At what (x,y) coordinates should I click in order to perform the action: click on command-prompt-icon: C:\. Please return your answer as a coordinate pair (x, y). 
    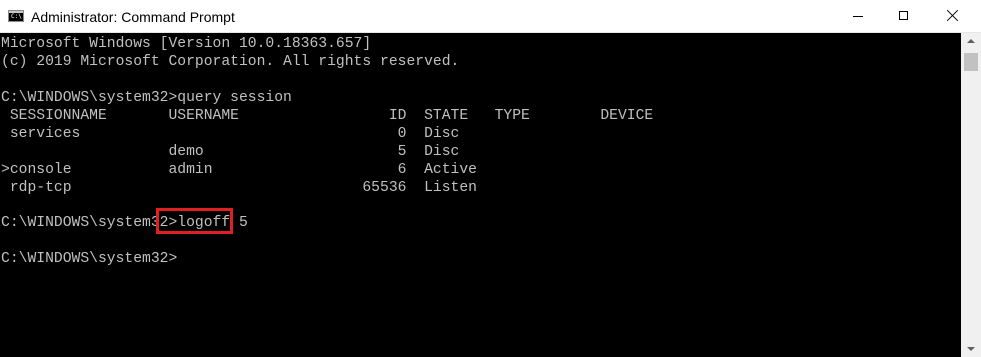
    Looking at the image, I should click on (16, 16).